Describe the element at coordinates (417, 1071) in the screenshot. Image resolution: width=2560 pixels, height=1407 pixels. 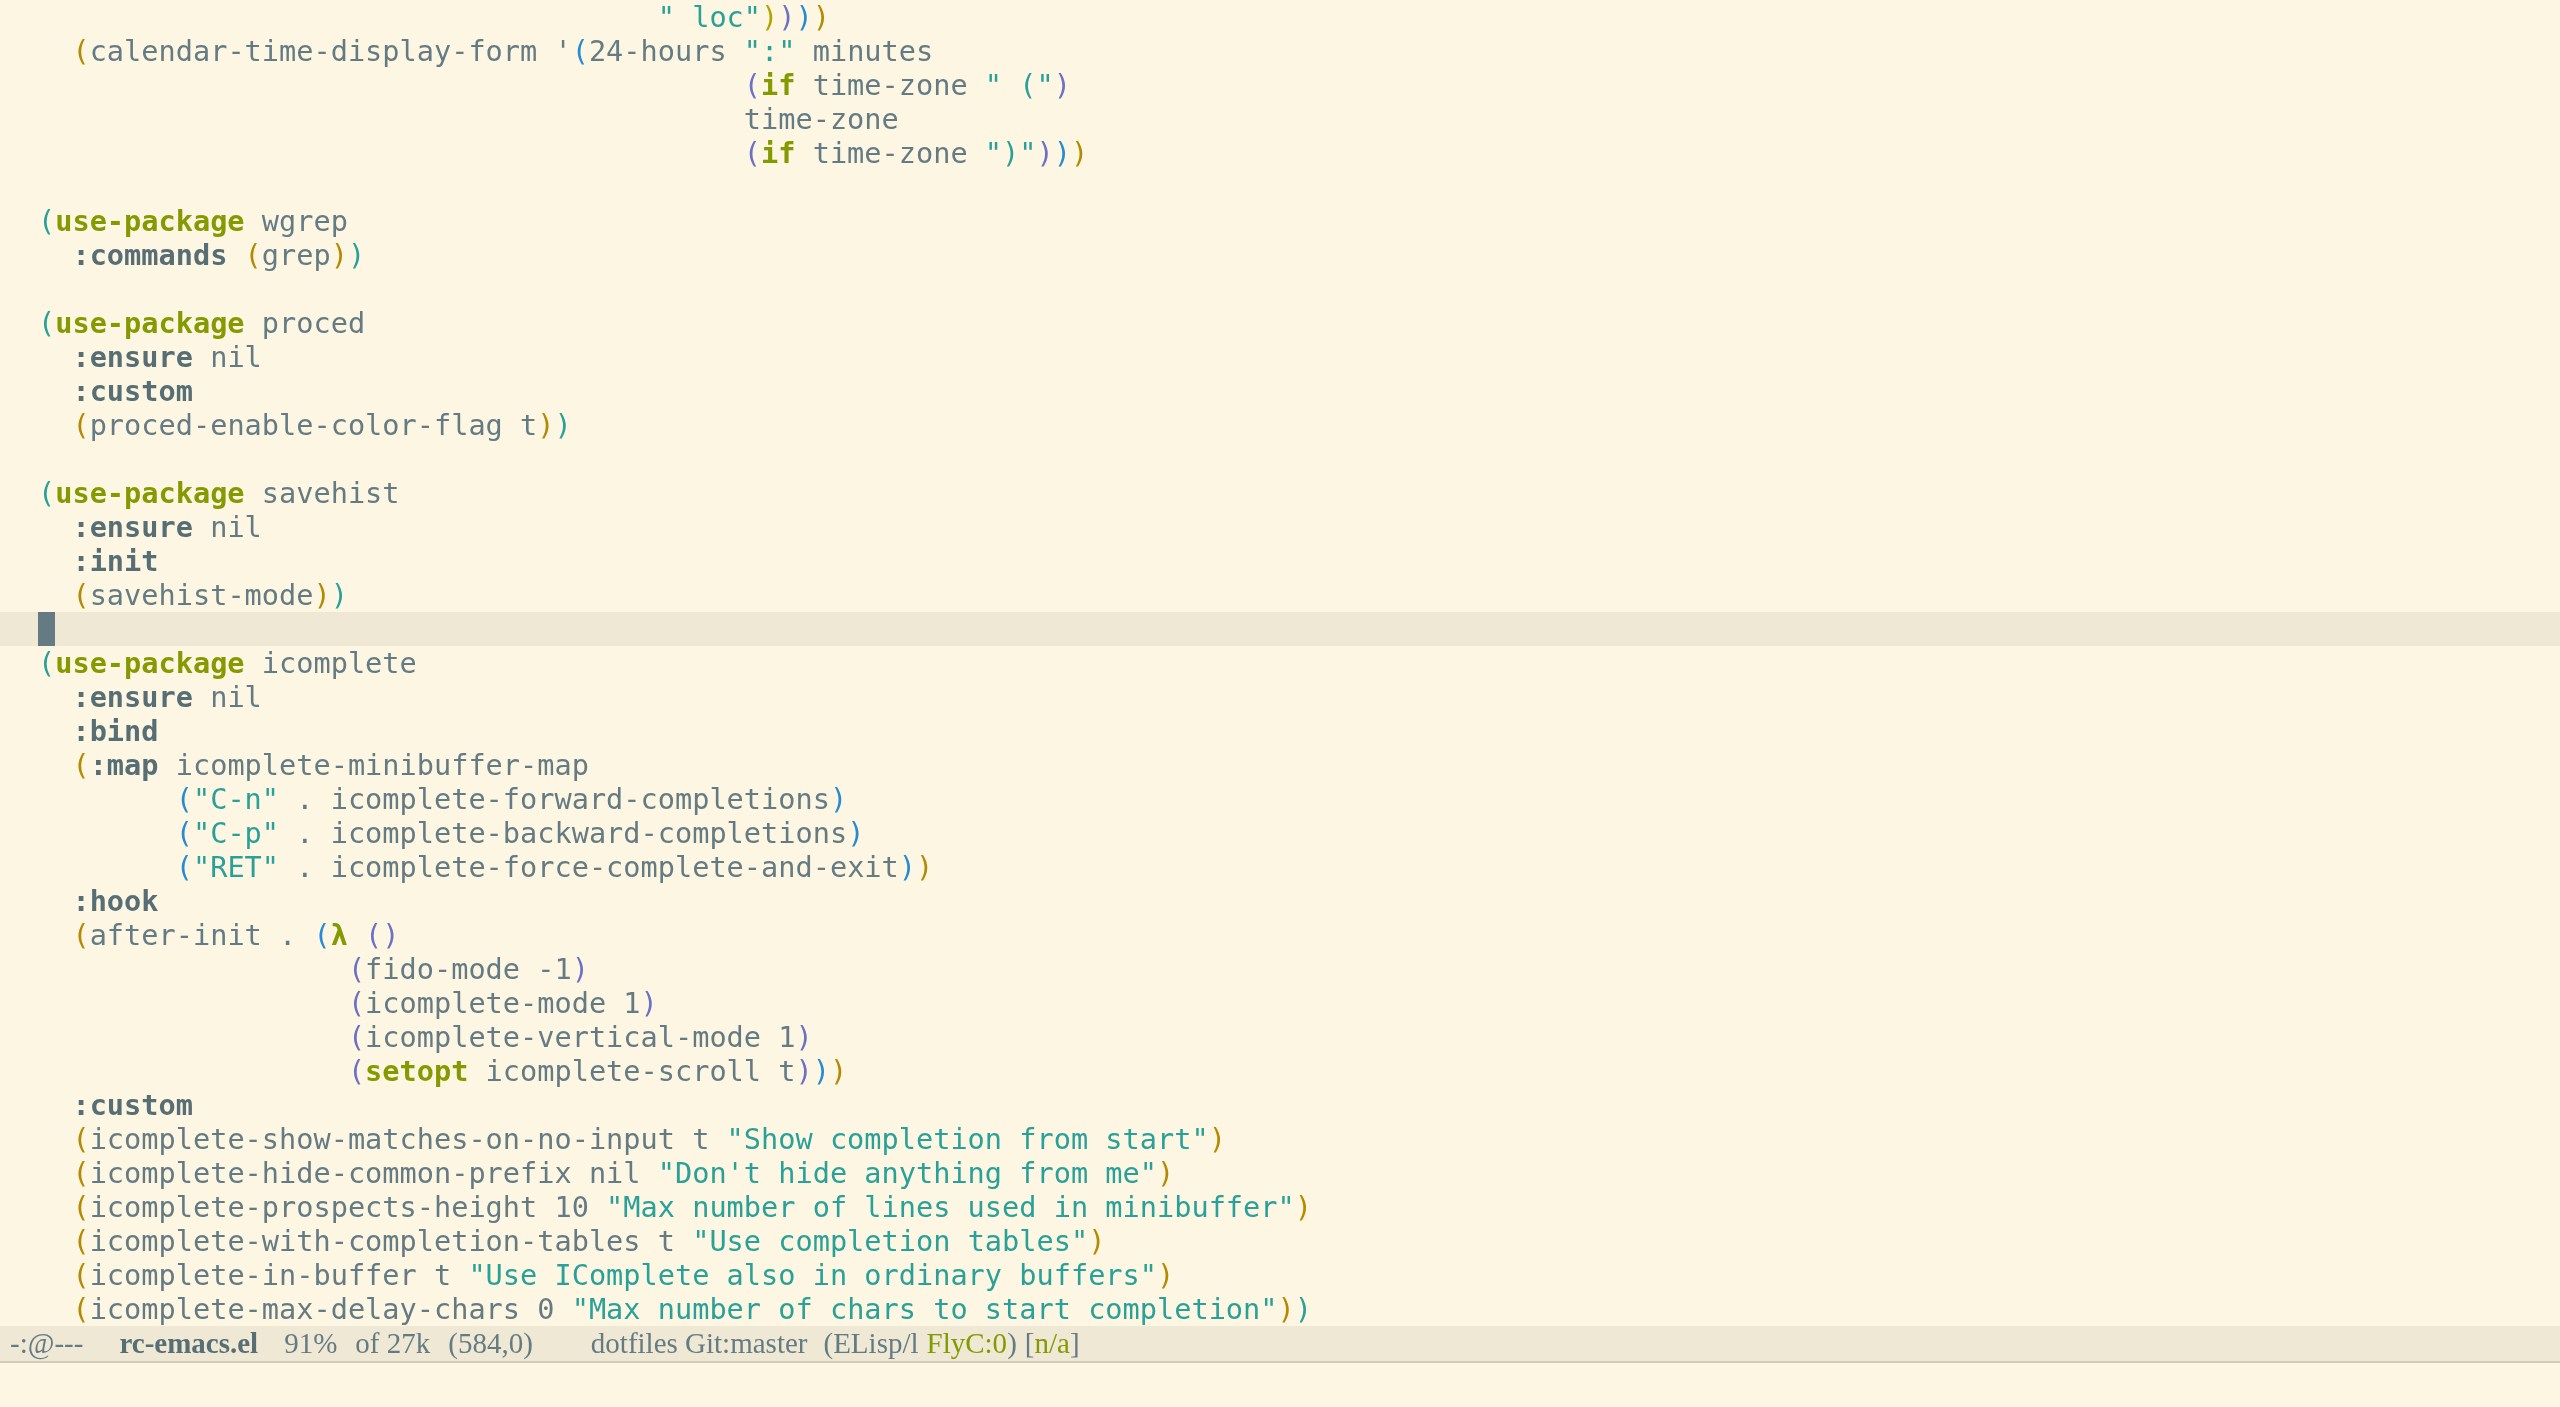
I see `keyword-text: setopt` at that location.